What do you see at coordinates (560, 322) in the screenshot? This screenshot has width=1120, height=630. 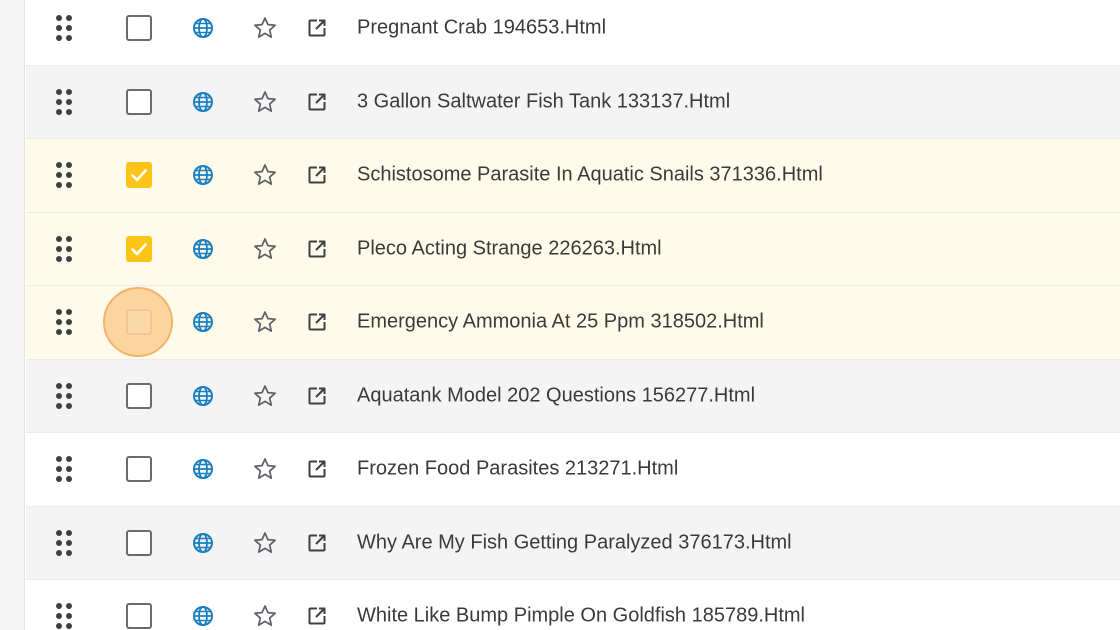 I see `bookmark-title: Emergency Ammonia At 25 Ppm 318502.Html` at bounding box center [560, 322].